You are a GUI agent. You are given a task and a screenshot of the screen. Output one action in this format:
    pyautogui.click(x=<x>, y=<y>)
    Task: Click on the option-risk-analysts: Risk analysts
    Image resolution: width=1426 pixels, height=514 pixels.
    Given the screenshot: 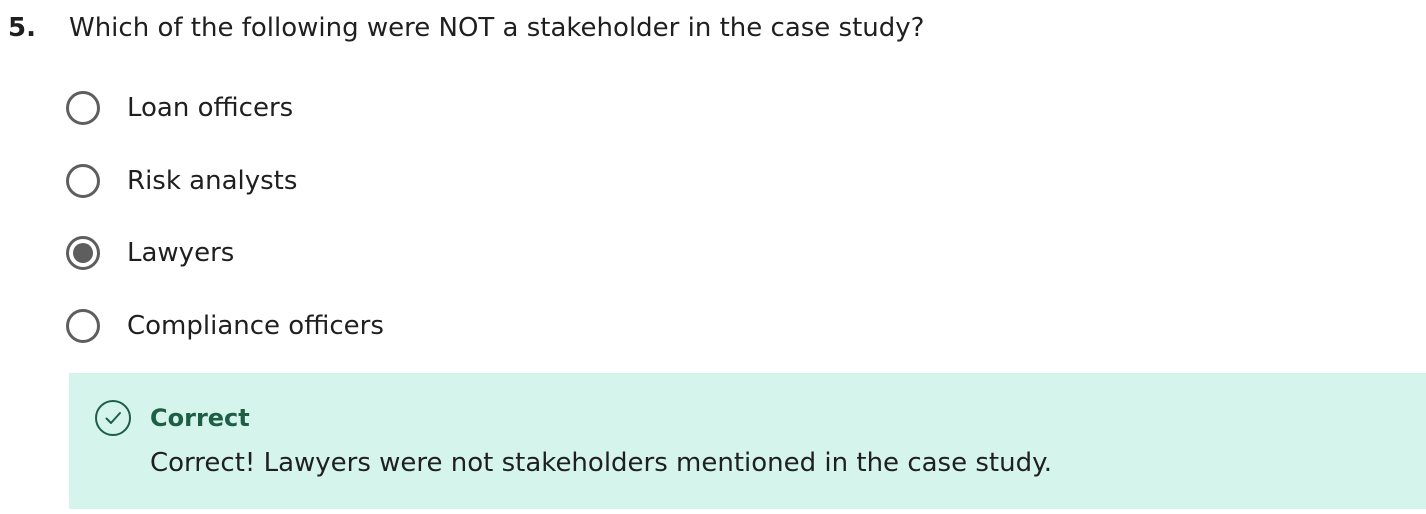 What is the action you would take?
    pyautogui.click(x=225, y=181)
    